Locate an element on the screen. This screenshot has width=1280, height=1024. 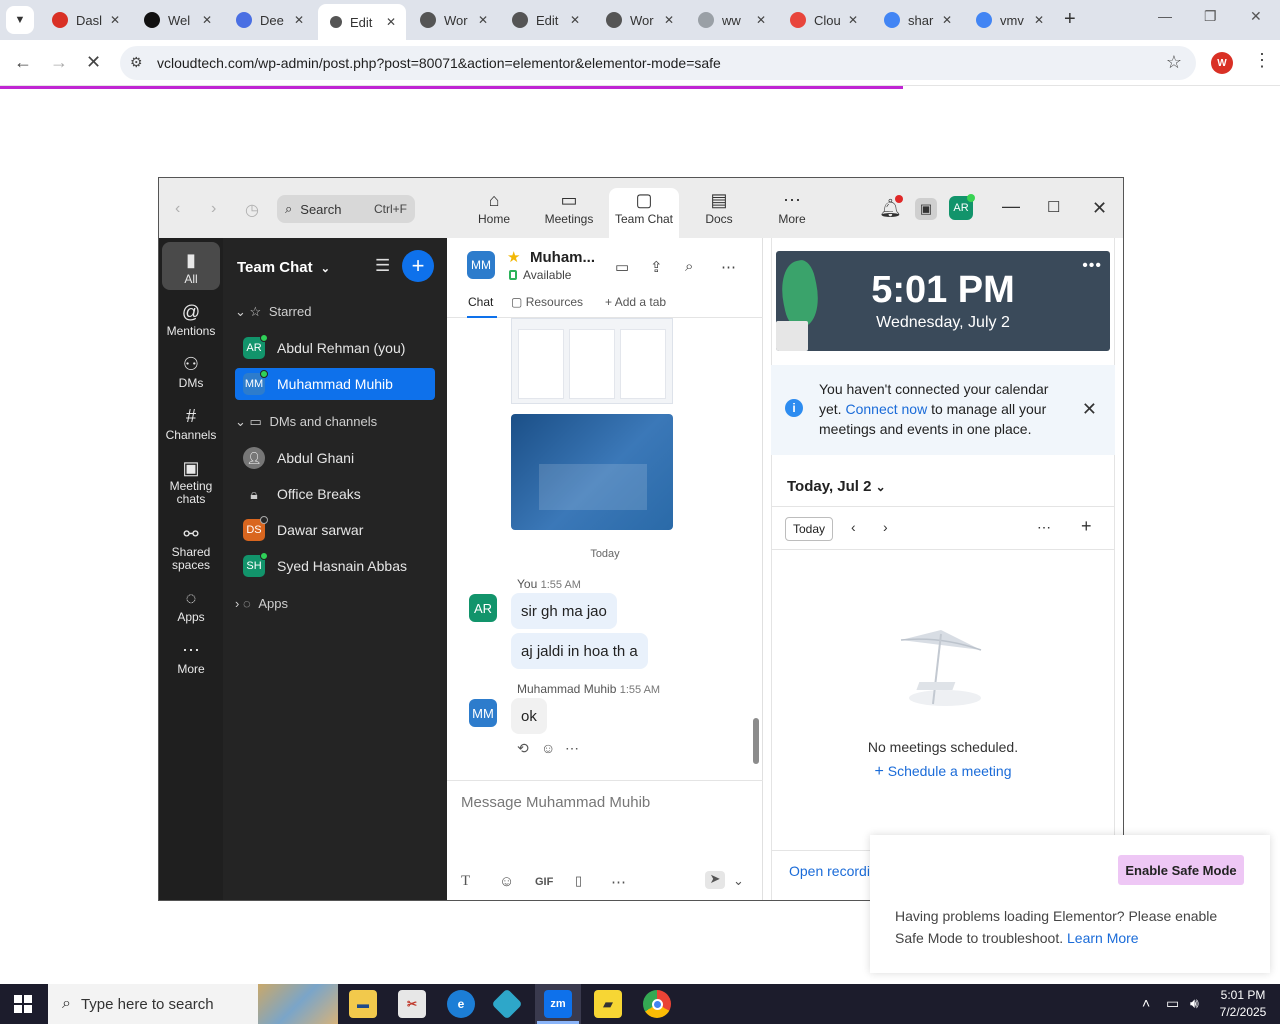
dms-section-header: ⌄ ▭ DMs and channels is located at coordinates (306, 422).